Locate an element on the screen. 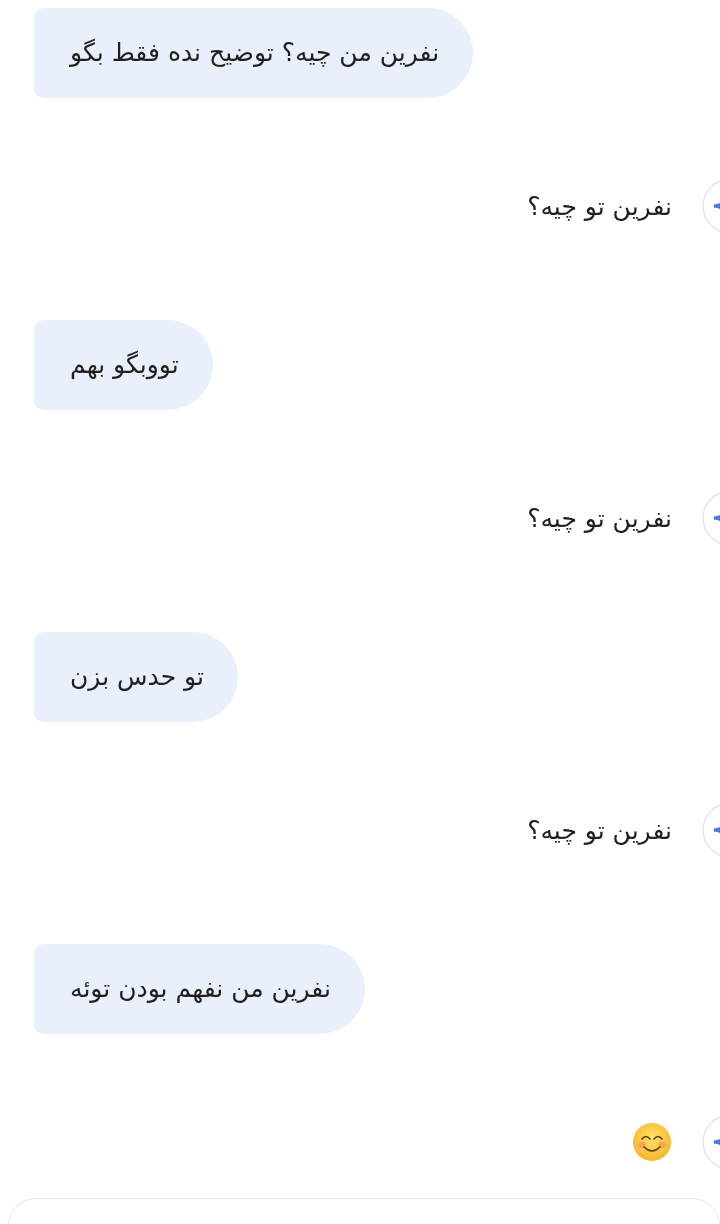 The image size is (720, 1224). user-message: نفرین من چیه؟ توضیح نده فقط بگو is located at coordinates (254, 53).